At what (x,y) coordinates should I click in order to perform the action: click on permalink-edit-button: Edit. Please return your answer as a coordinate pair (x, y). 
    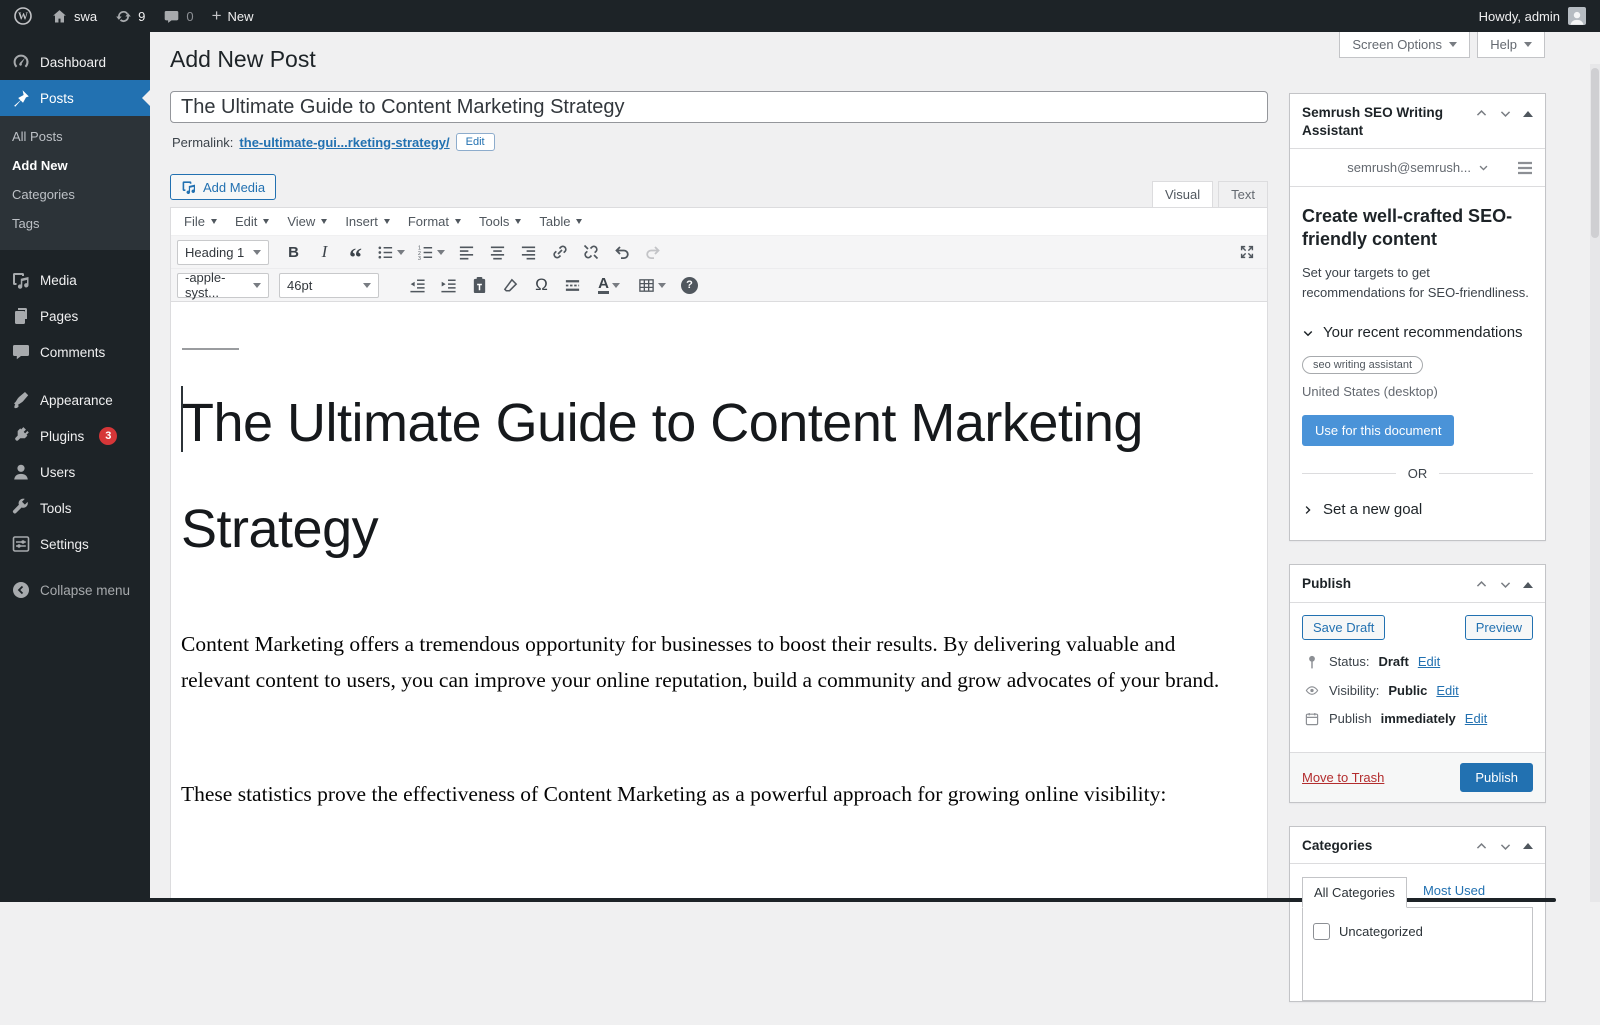
    Looking at the image, I should click on (475, 142).